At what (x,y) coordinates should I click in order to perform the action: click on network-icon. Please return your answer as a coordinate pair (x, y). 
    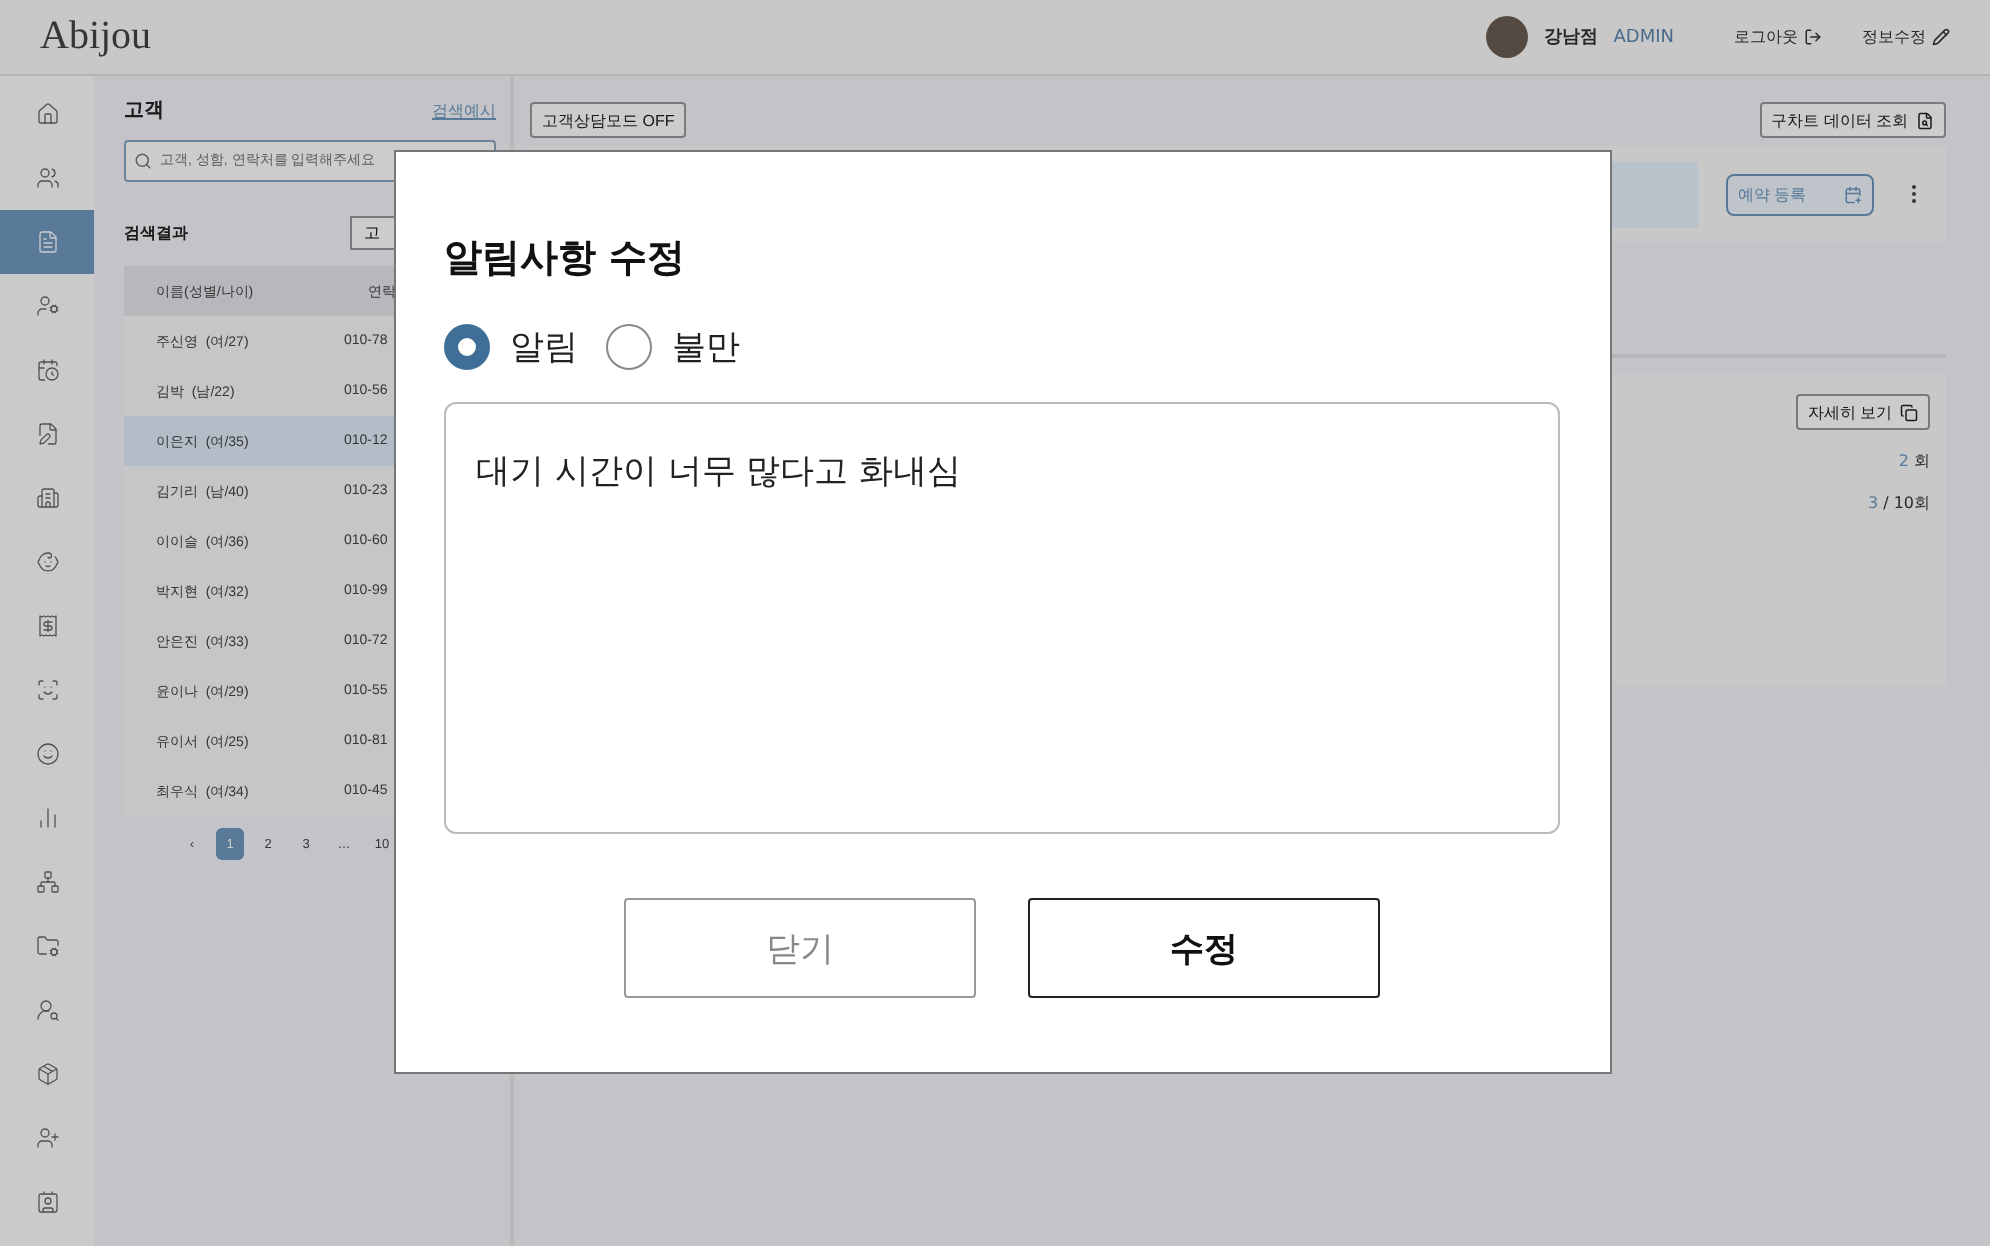
    Looking at the image, I should click on (47, 882).